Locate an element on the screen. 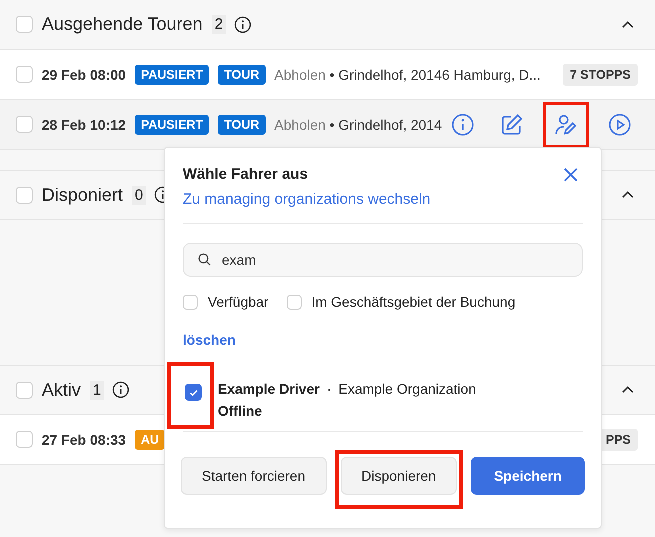  count-badge: 2 is located at coordinates (219, 24).